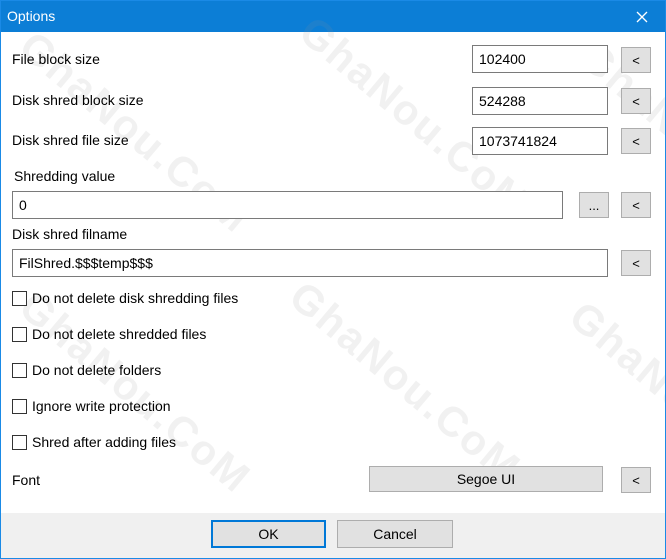 The image size is (666, 559). Describe the element at coordinates (395, 534) in the screenshot. I see `cancel-button: Cancel` at that location.